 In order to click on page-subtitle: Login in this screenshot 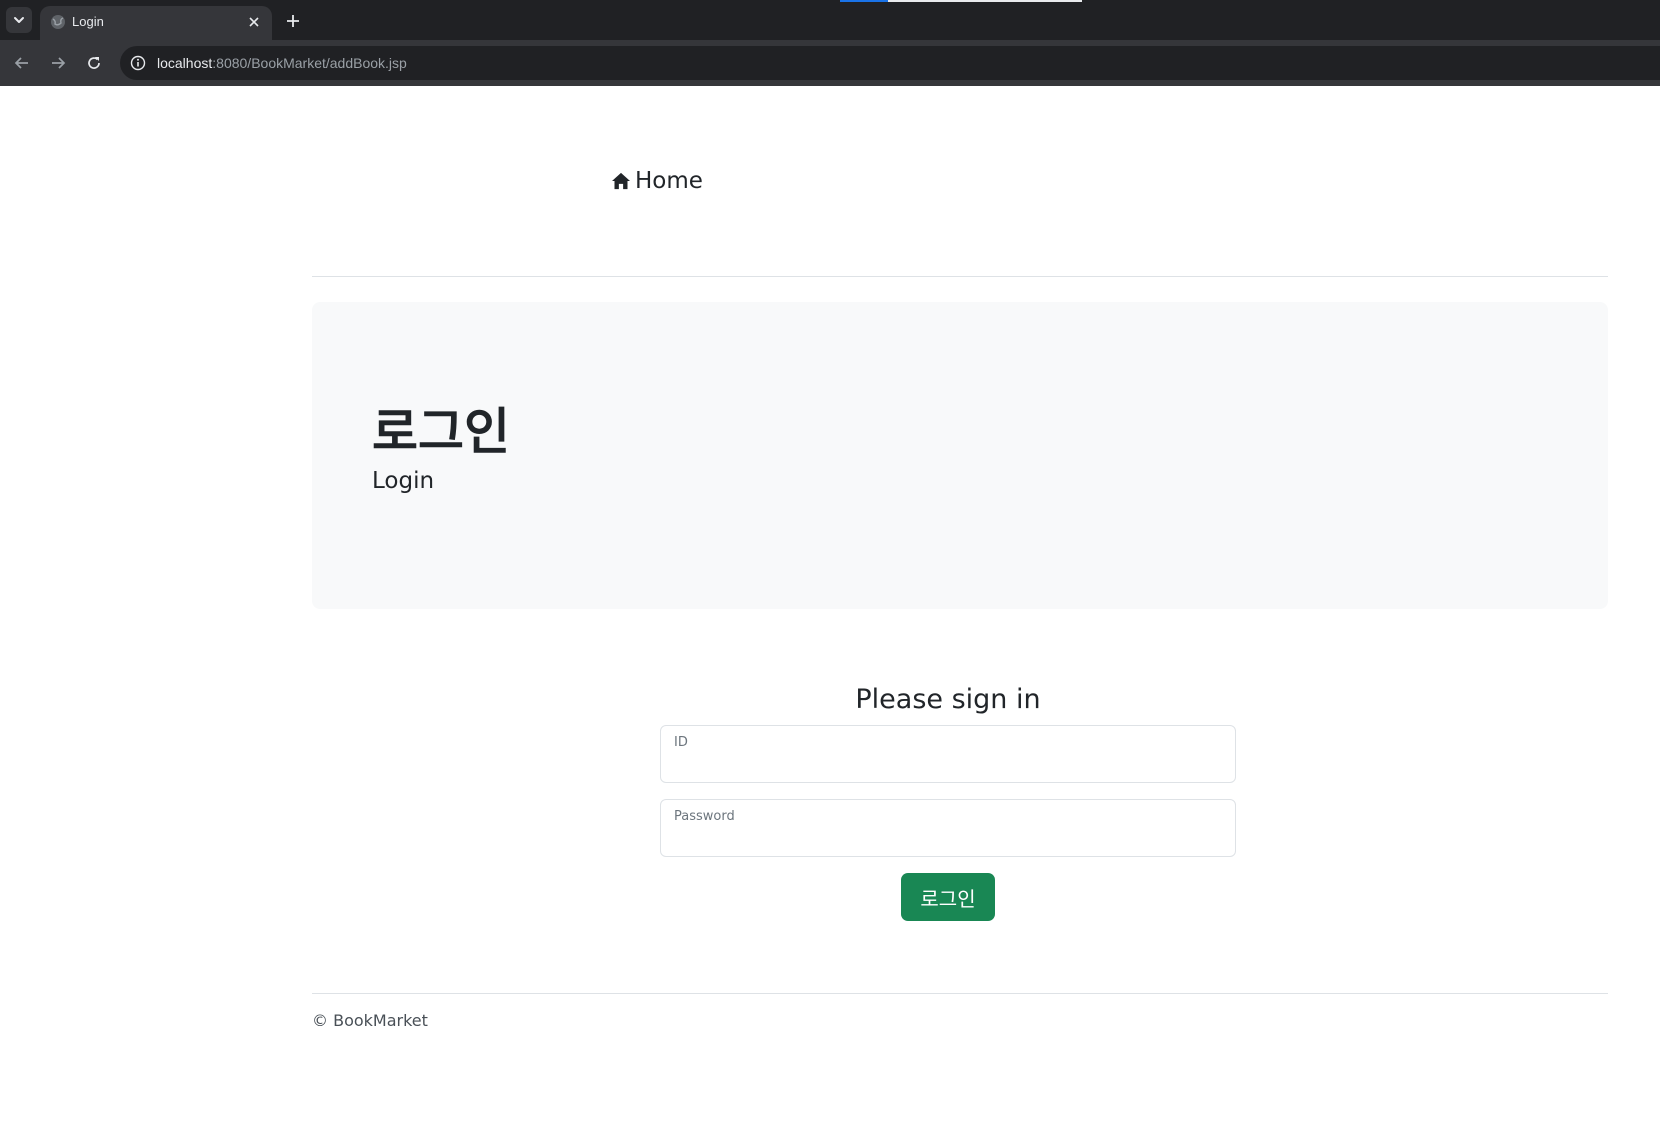, I will do `click(403, 481)`.